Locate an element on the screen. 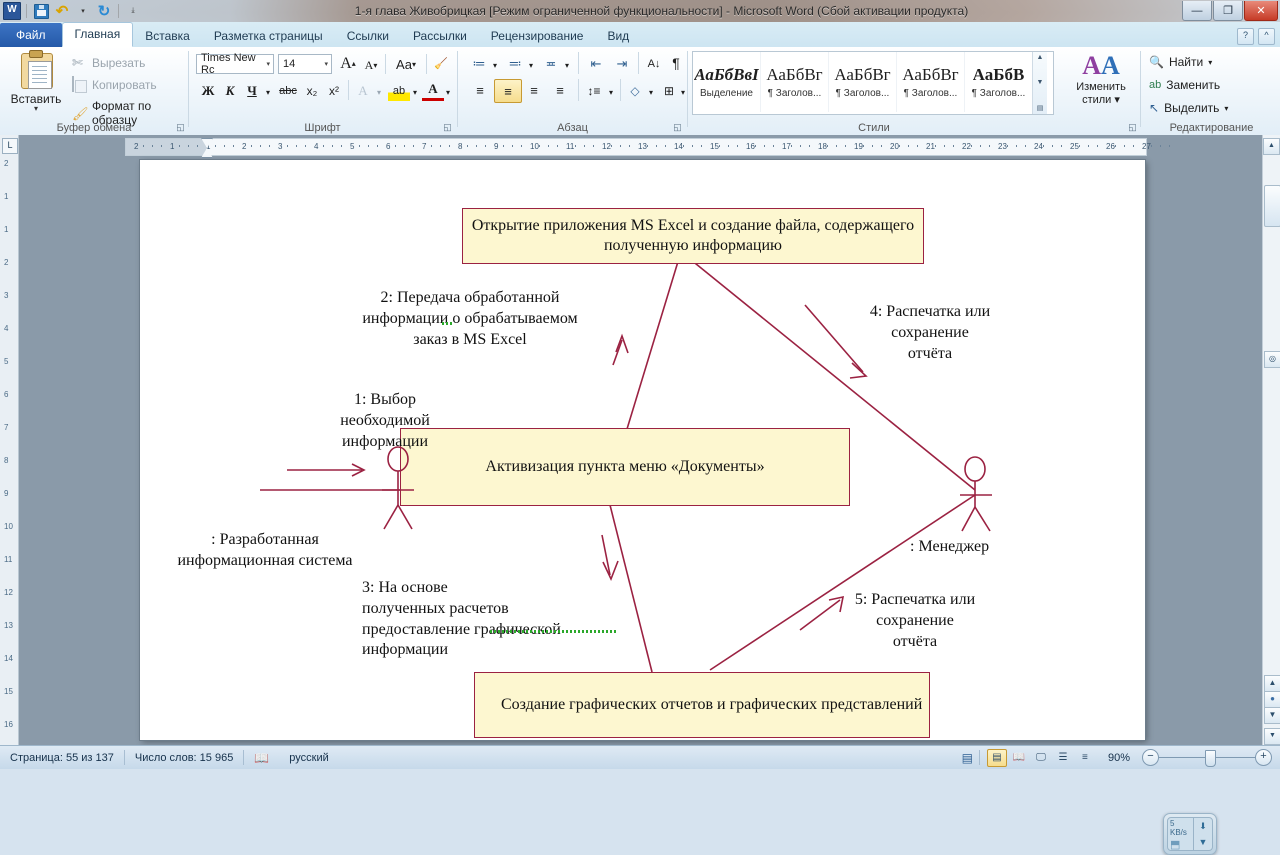 Image resolution: width=1280 pixels, height=855 pixels. redo-icon: ↻ is located at coordinates (104, 11).